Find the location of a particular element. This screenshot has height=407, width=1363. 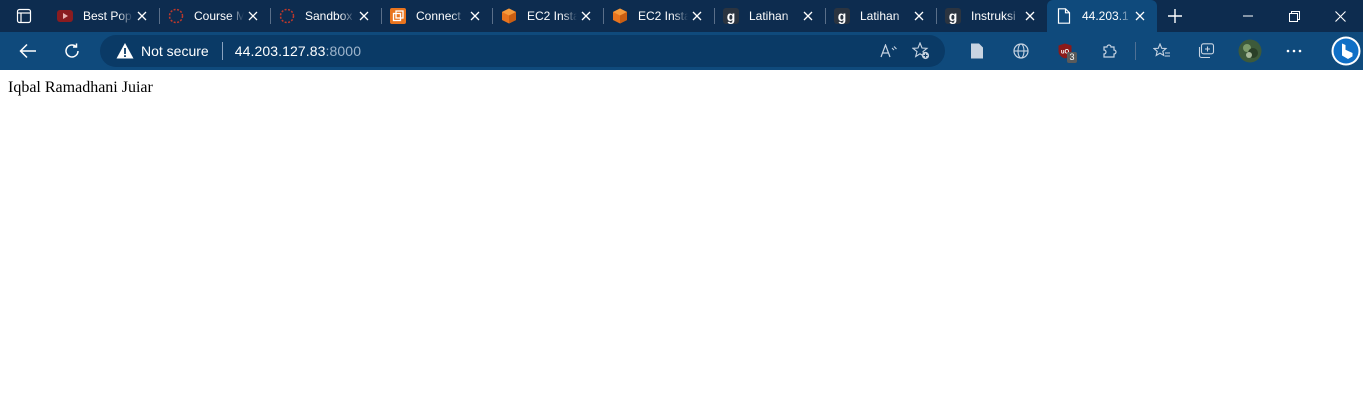

back-button is located at coordinates (28, 51).